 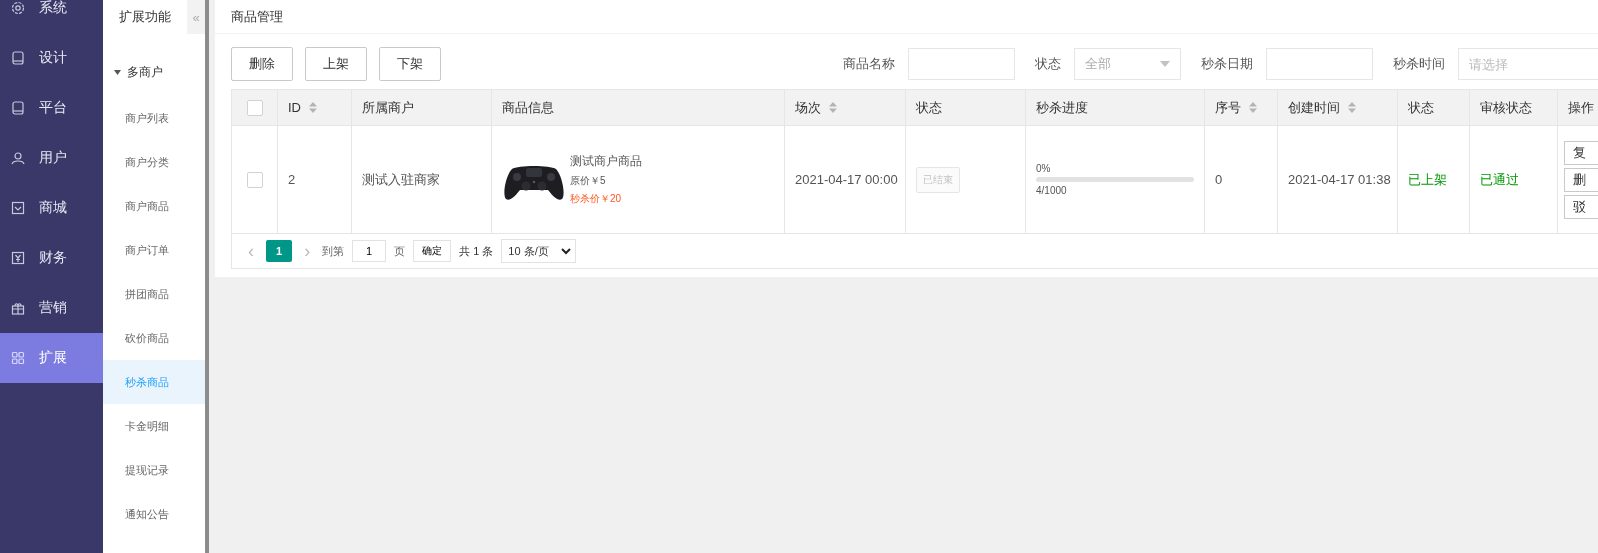 What do you see at coordinates (145, 17) in the screenshot?
I see `submenu-title: 扩展功能` at bounding box center [145, 17].